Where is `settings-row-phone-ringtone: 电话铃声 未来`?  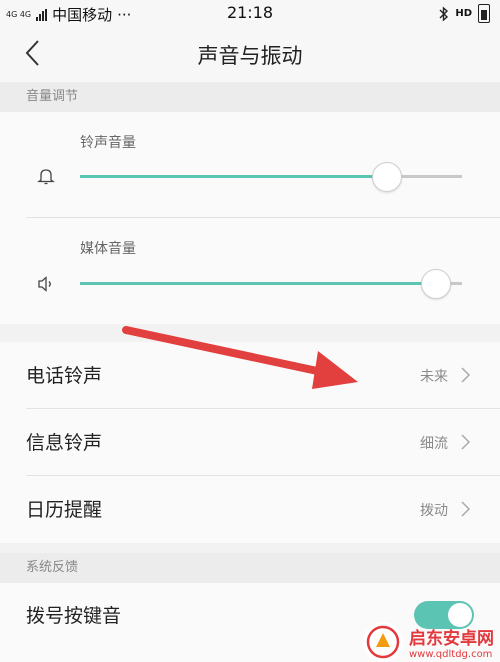 settings-row-phone-ringtone: 电话铃声 未来 is located at coordinates (250, 375).